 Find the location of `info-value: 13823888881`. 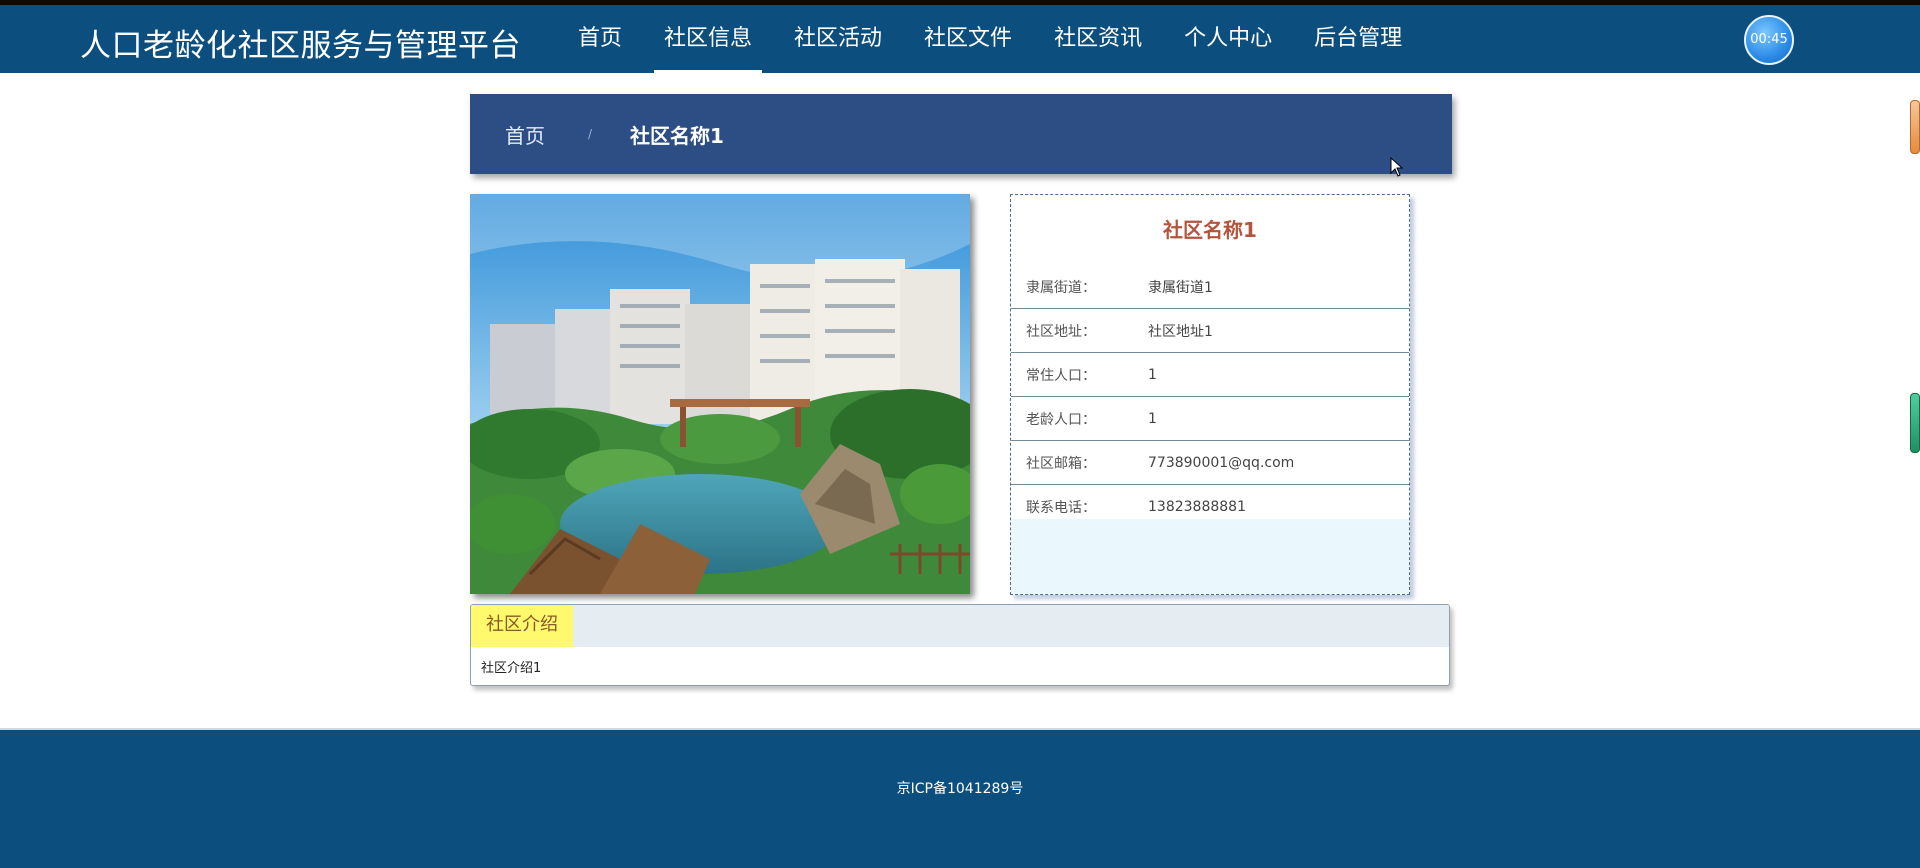

info-value: 13823888881 is located at coordinates (1197, 506).